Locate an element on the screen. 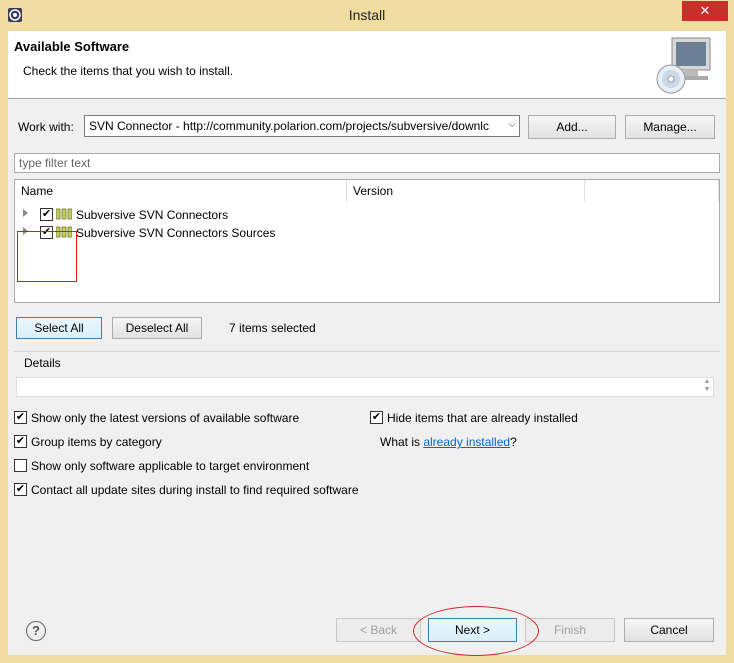 The width and height of the screenshot is (734, 663). already-installed-link: already installed is located at coordinates (466, 442).